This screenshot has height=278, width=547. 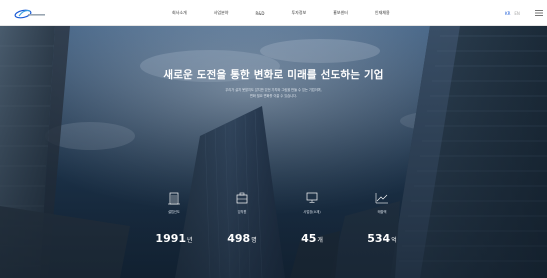 What do you see at coordinates (340, 13) in the screenshot?
I see `nav-item-pr: 홍보센터` at bounding box center [340, 13].